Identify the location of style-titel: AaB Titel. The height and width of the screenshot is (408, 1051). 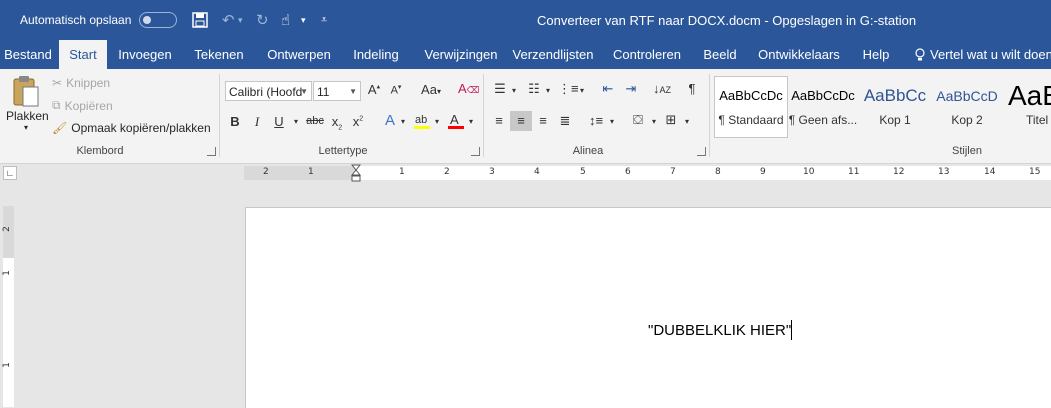
(1027, 107).